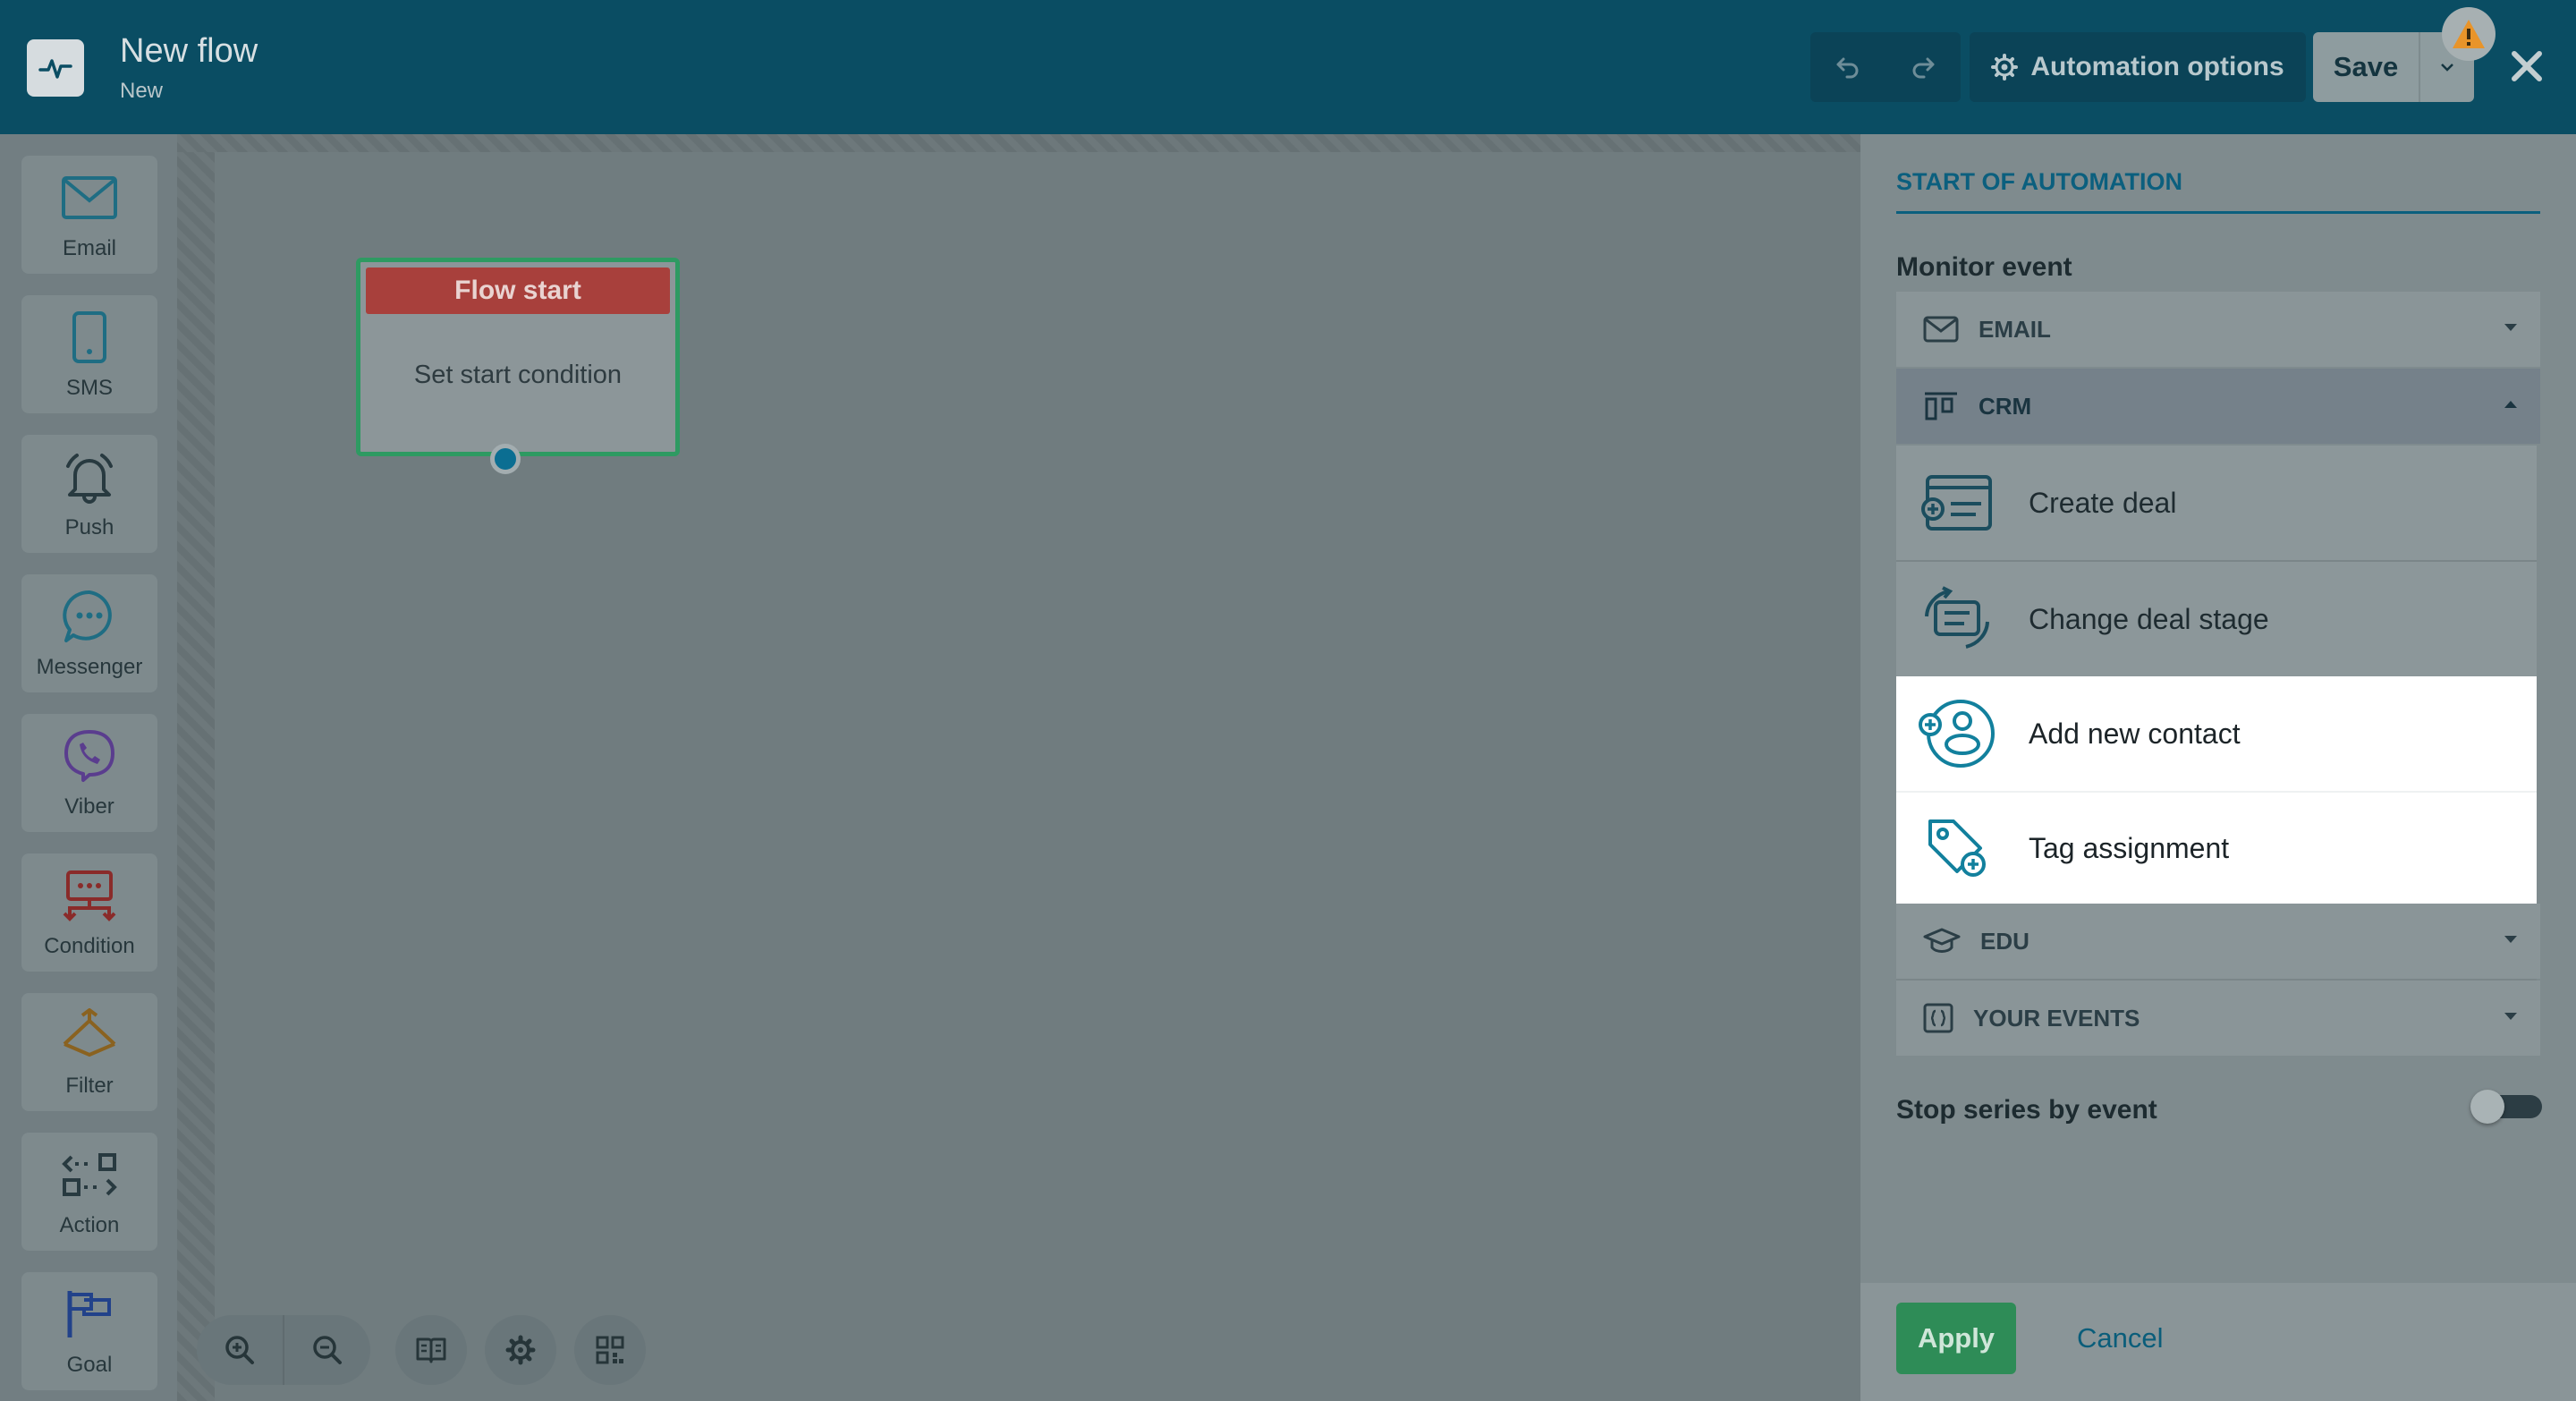 This screenshot has height=1401, width=2576. I want to click on apply-button: Apply, so click(1956, 1338).